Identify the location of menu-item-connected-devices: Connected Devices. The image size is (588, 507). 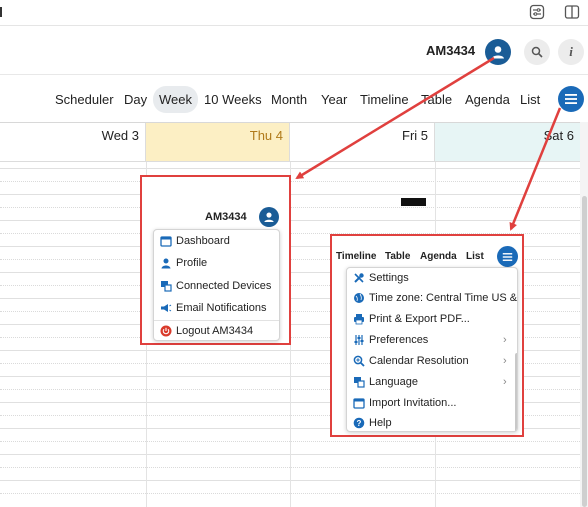
(216, 286).